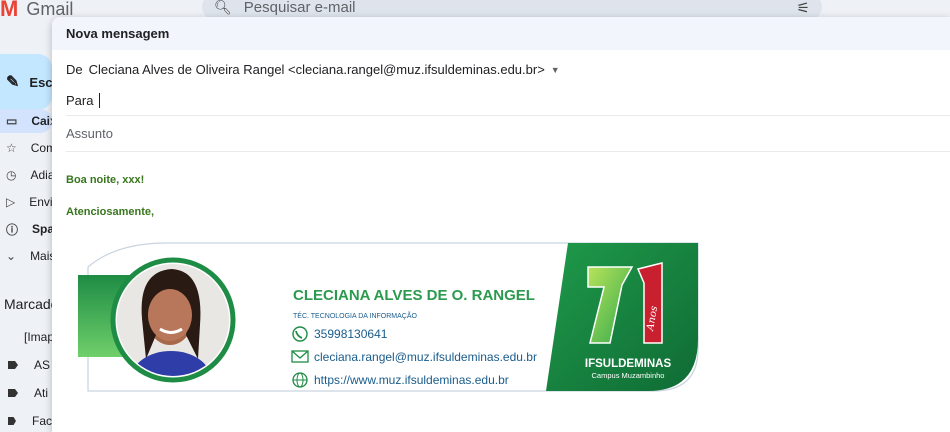  I want to click on to-row: Para, so click(508, 100).